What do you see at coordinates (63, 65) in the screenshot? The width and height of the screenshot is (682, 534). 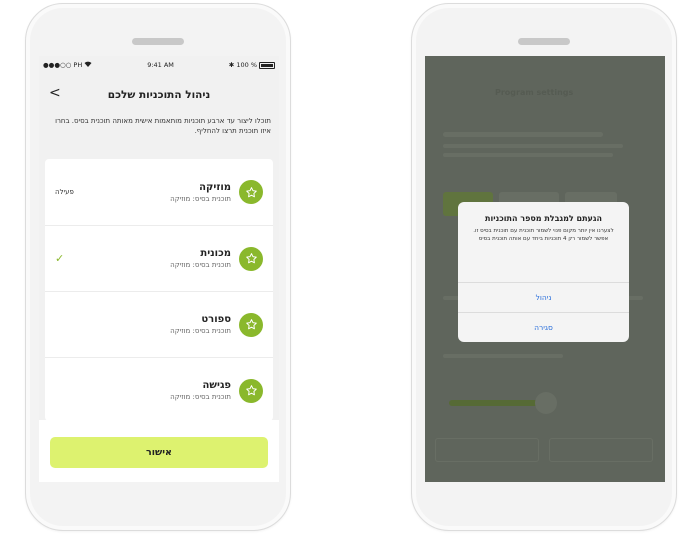 I see `carrier-signal: ●●●○○ PH` at bounding box center [63, 65].